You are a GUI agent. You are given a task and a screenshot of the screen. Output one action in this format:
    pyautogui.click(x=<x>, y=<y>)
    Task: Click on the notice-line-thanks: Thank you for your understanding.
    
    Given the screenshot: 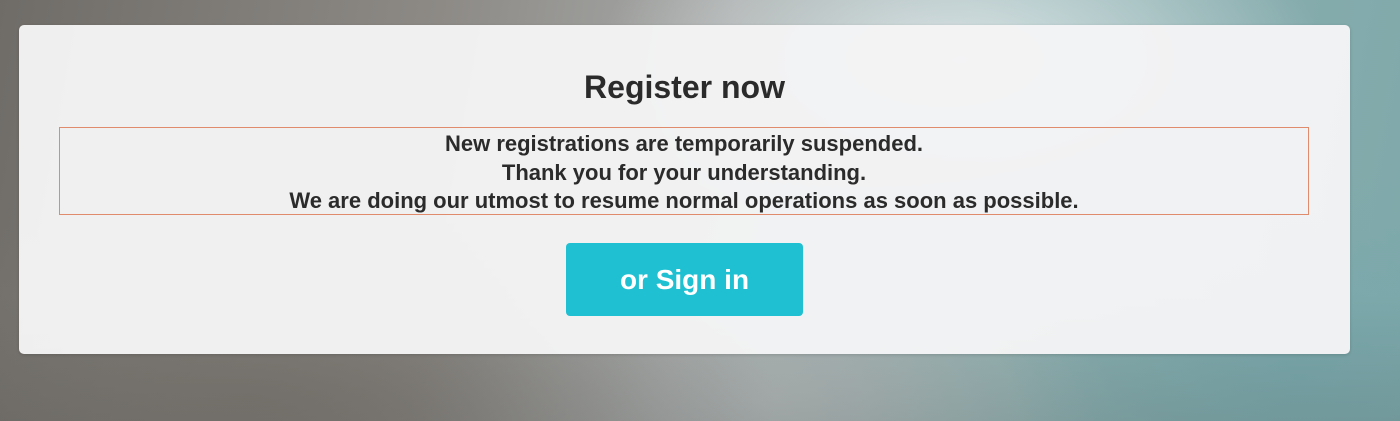 What is the action you would take?
    pyautogui.click(x=684, y=172)
    